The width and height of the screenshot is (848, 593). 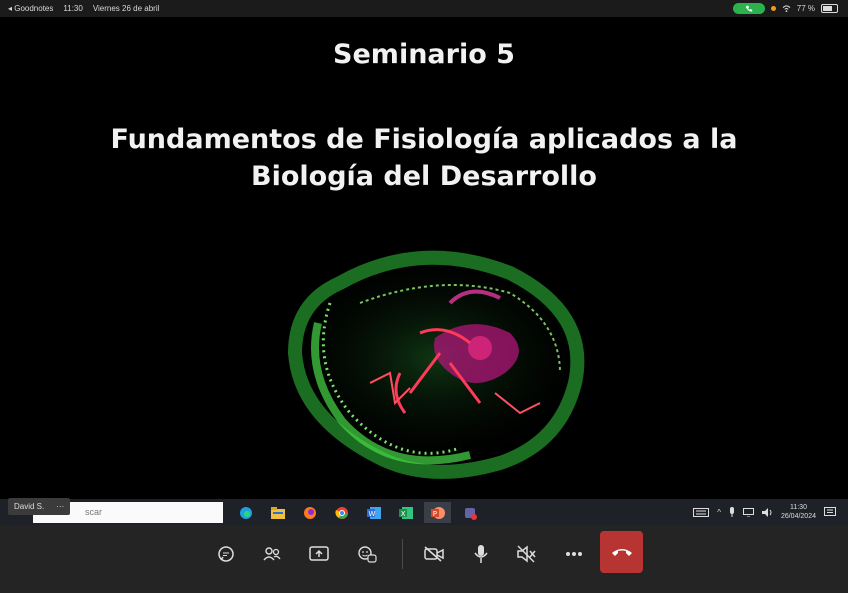 I want to click on taskbar-clock-time: 11:30, so click(x=798, y=507).